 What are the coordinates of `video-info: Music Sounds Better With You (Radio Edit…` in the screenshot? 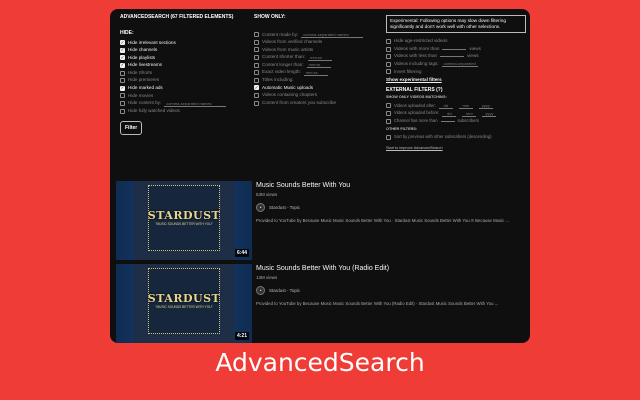 It's located at (390, 285).